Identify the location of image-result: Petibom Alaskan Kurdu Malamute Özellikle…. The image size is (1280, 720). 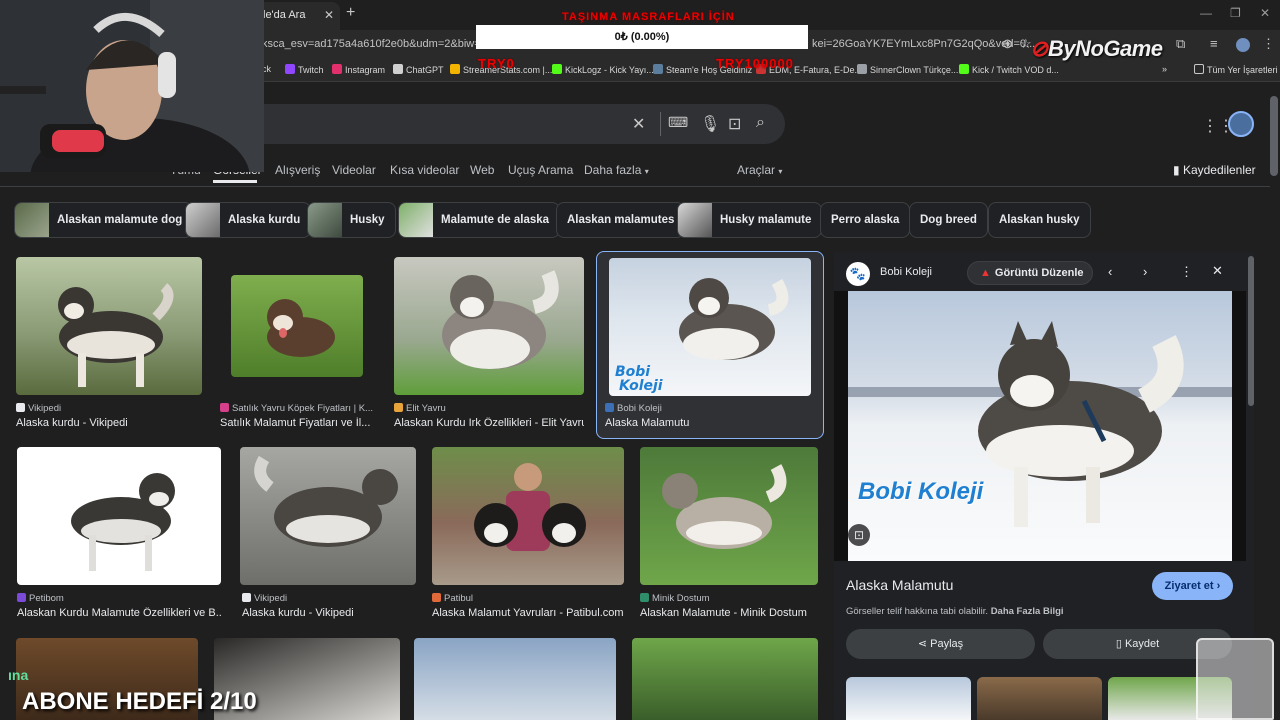
(119, 533).